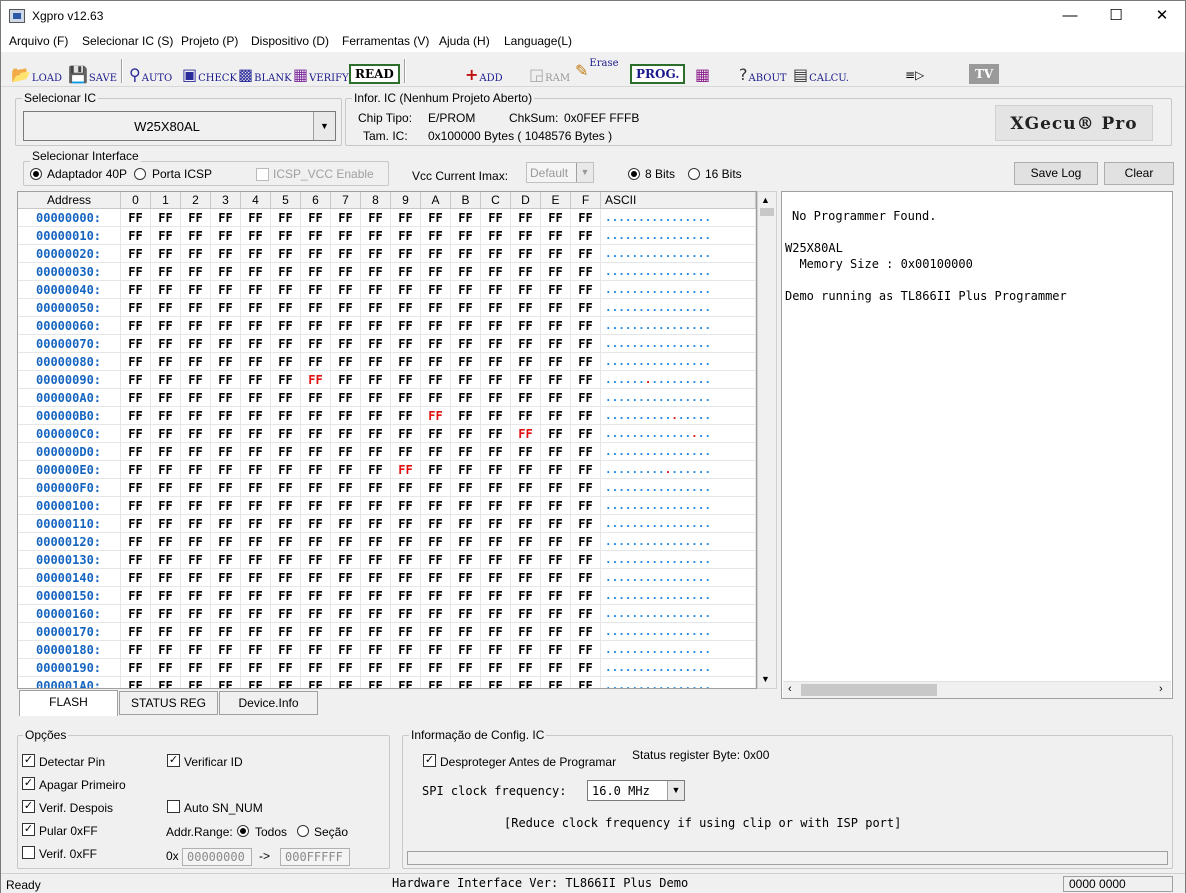 This screenshot has width=1186, height=893. Describe the element at coordinates (243, 831) in the screenshot. I see `todos-radio` at that location.